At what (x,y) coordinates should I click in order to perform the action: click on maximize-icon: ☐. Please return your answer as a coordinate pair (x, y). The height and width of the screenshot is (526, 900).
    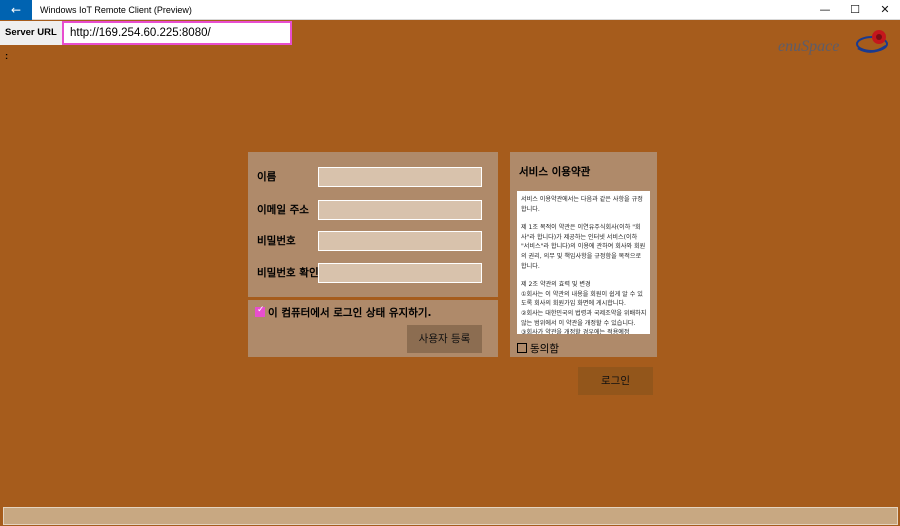
    Looking at the image, I should click on (855, 9).